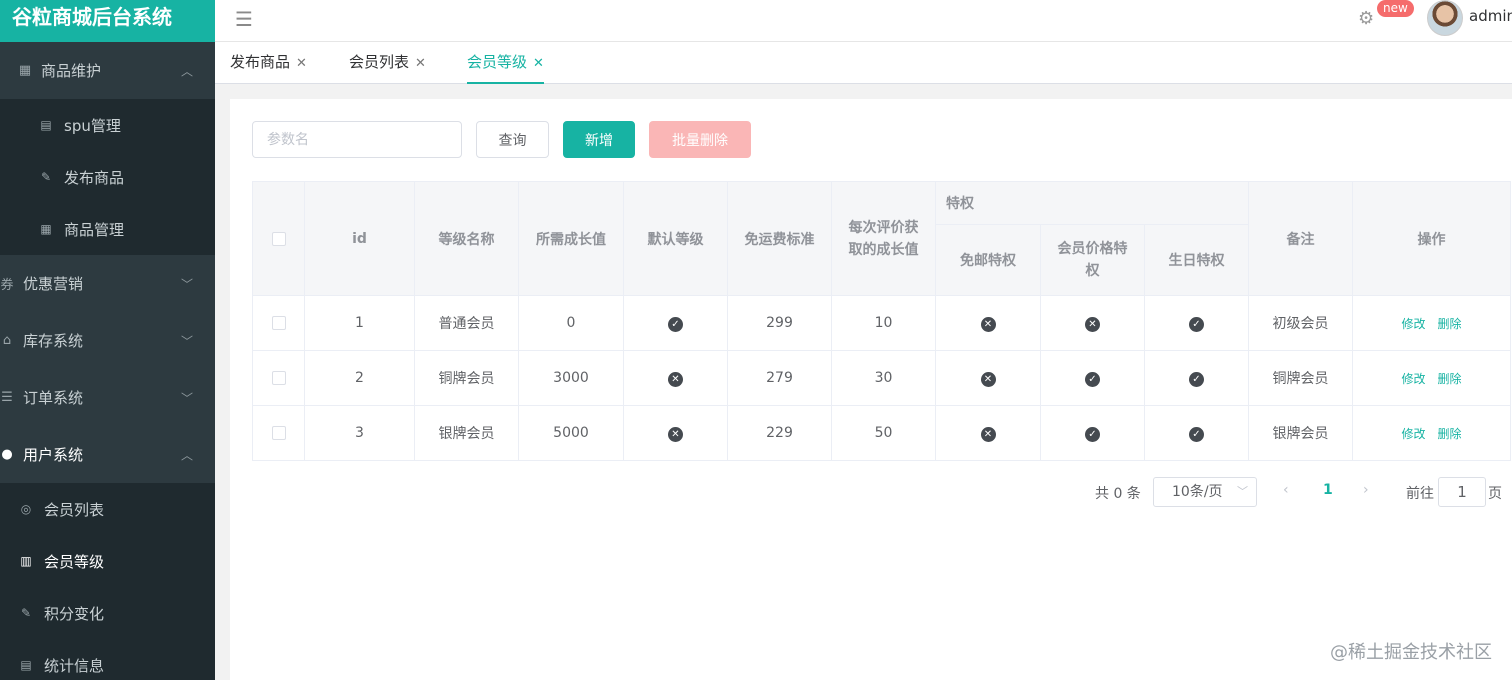 The height and width of the screenshot is (680, 1512). Describe the element at coordinates (1328, 490) in the screenshot. I see `page-number: 1` at that location.